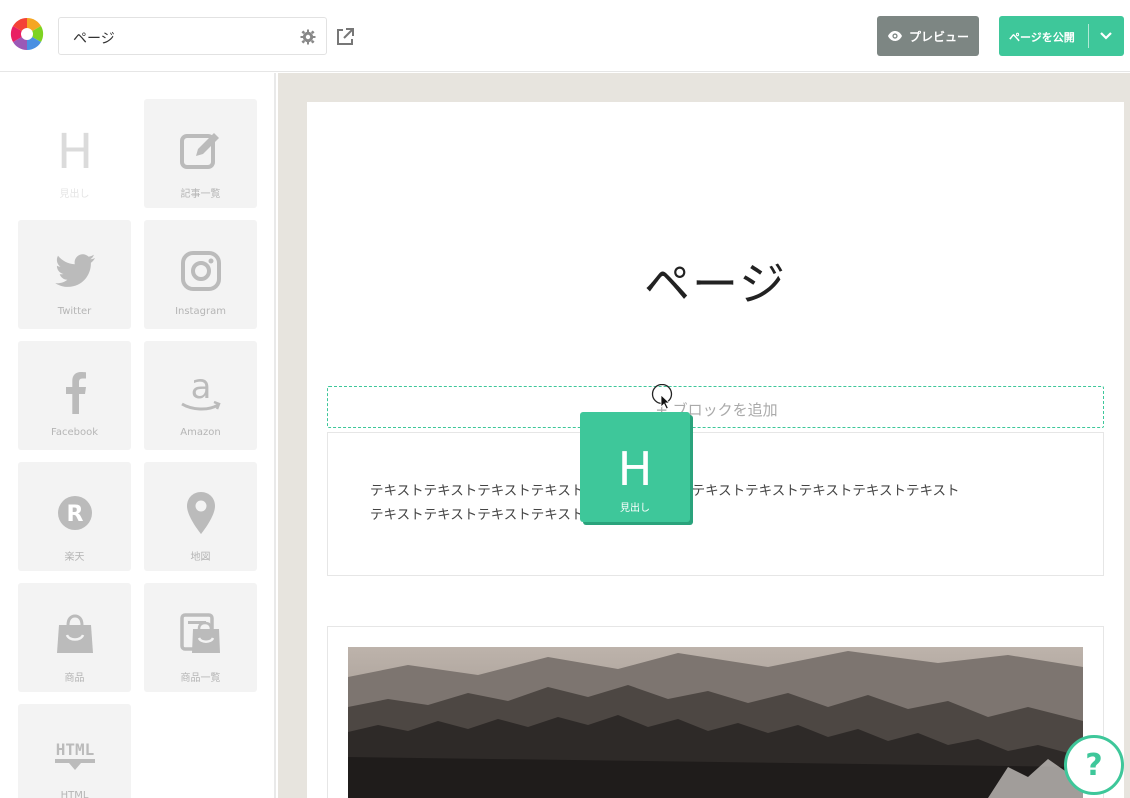 The height and width of the screenshot is (798, 1130). I want to click on tile-label: 見出し, so click(74, 194).